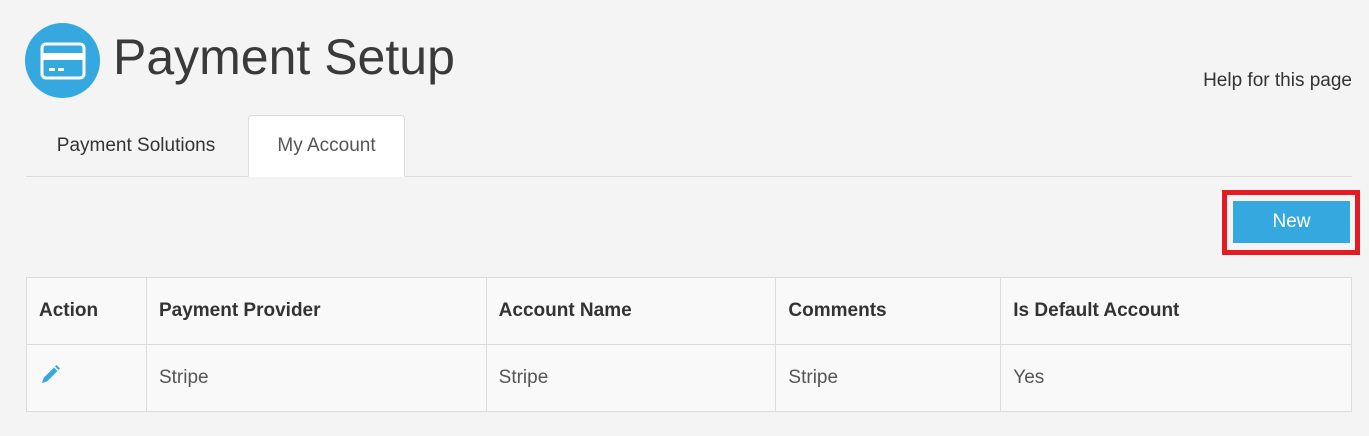 Image resolution: width=1369 pixels, height=436 pixels. I want to click on new-button: New, so click(1291, 222).